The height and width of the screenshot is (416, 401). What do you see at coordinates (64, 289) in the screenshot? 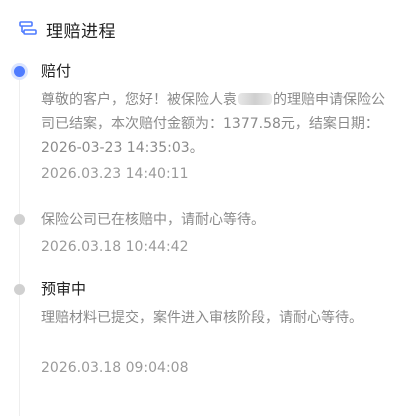
I see `timeline-item-title: 预审中` at bounding box center [64, 289].